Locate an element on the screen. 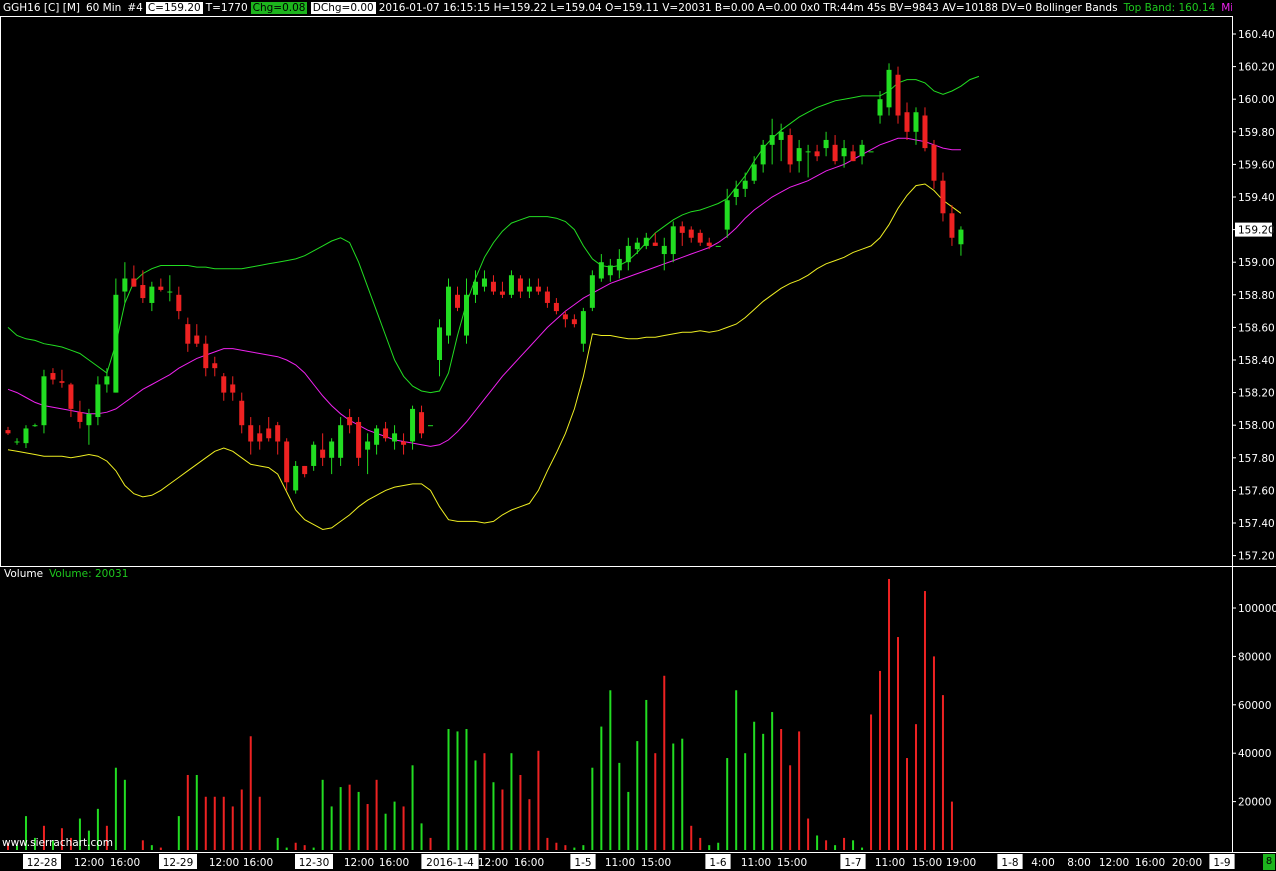  top-band-label: Top Band: 160.14 is located at coordinates (1169, 8).